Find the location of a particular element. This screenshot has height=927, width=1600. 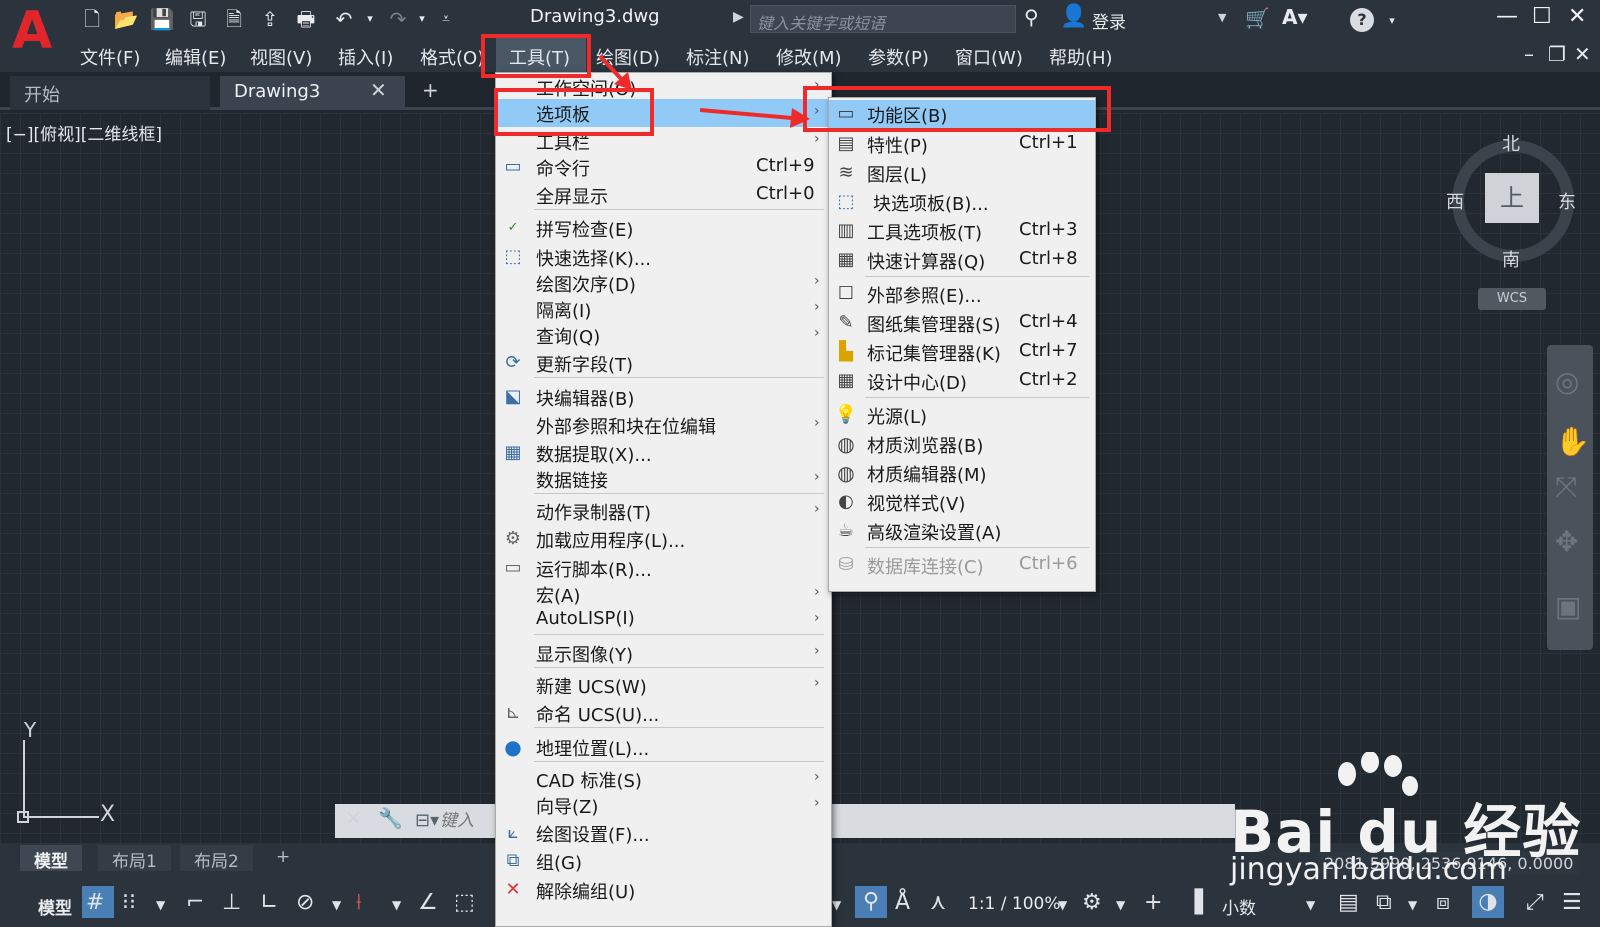

help-dropdown-icon: ▾ is located at coordinates (1392, 21).